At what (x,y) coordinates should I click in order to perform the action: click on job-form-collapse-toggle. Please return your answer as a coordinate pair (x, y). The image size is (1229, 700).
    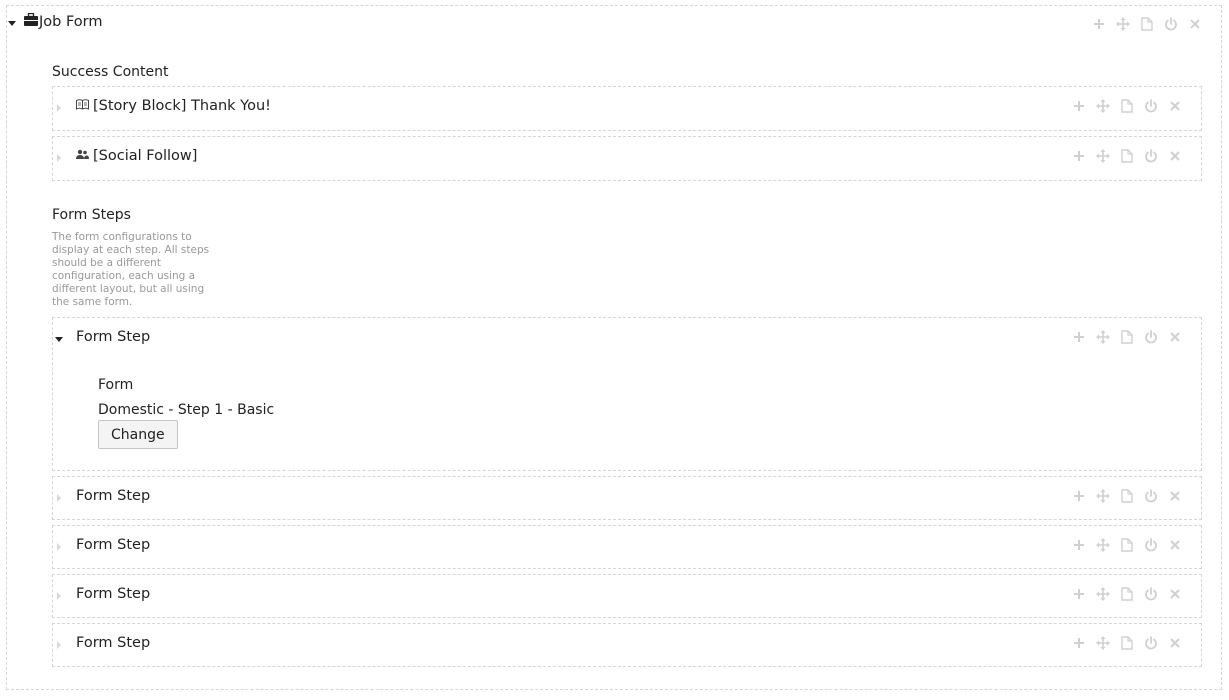
    Looking at the image, I should click on (12, 23).